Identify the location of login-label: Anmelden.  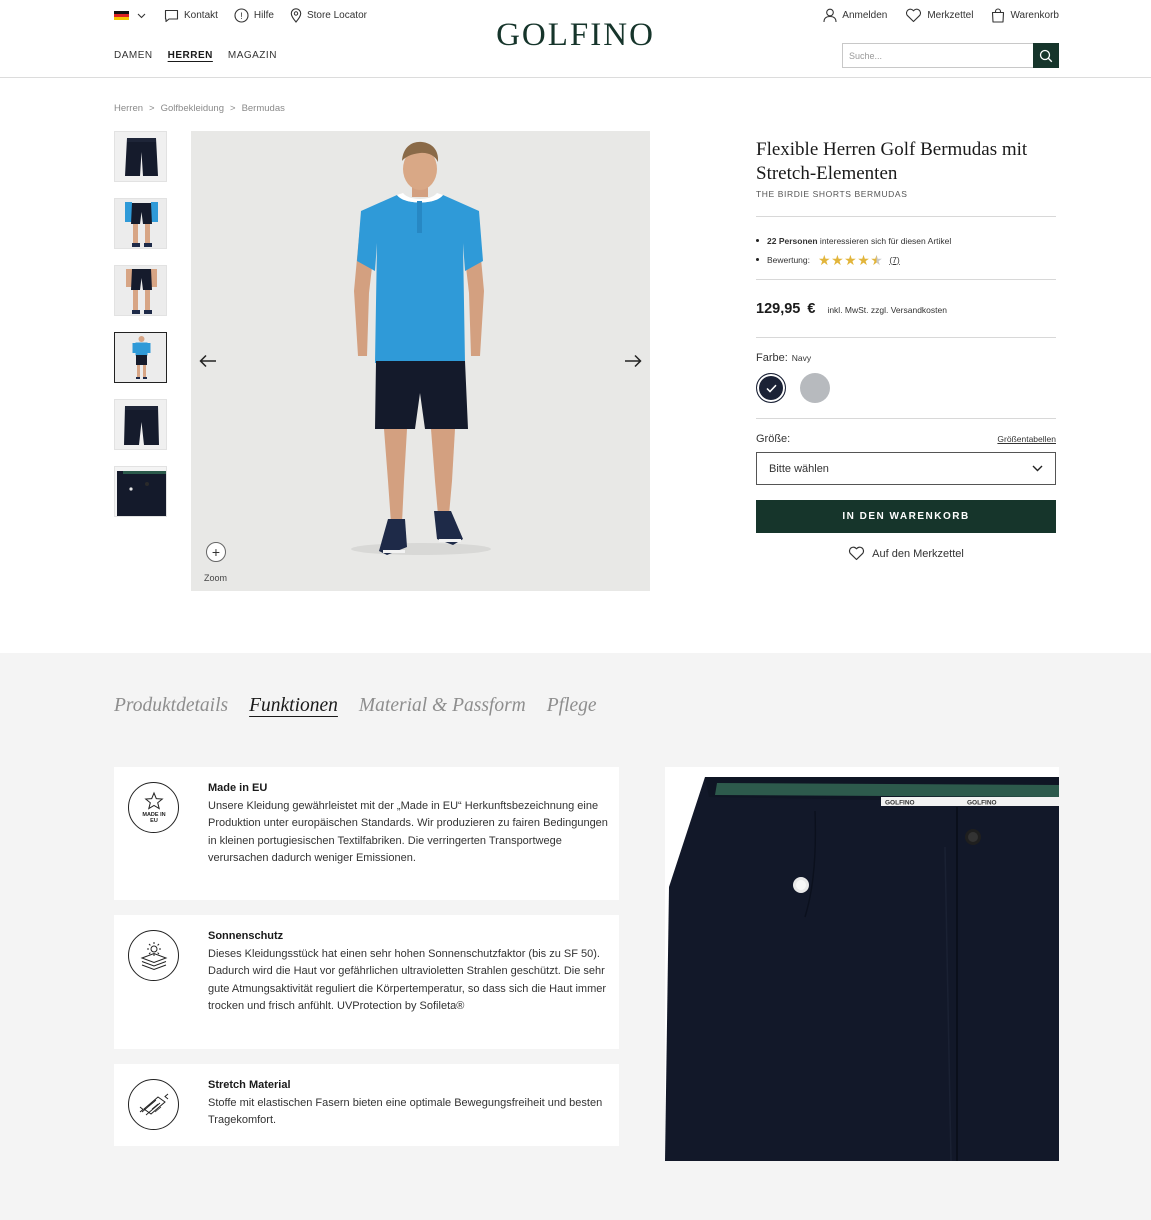
(865, 15).